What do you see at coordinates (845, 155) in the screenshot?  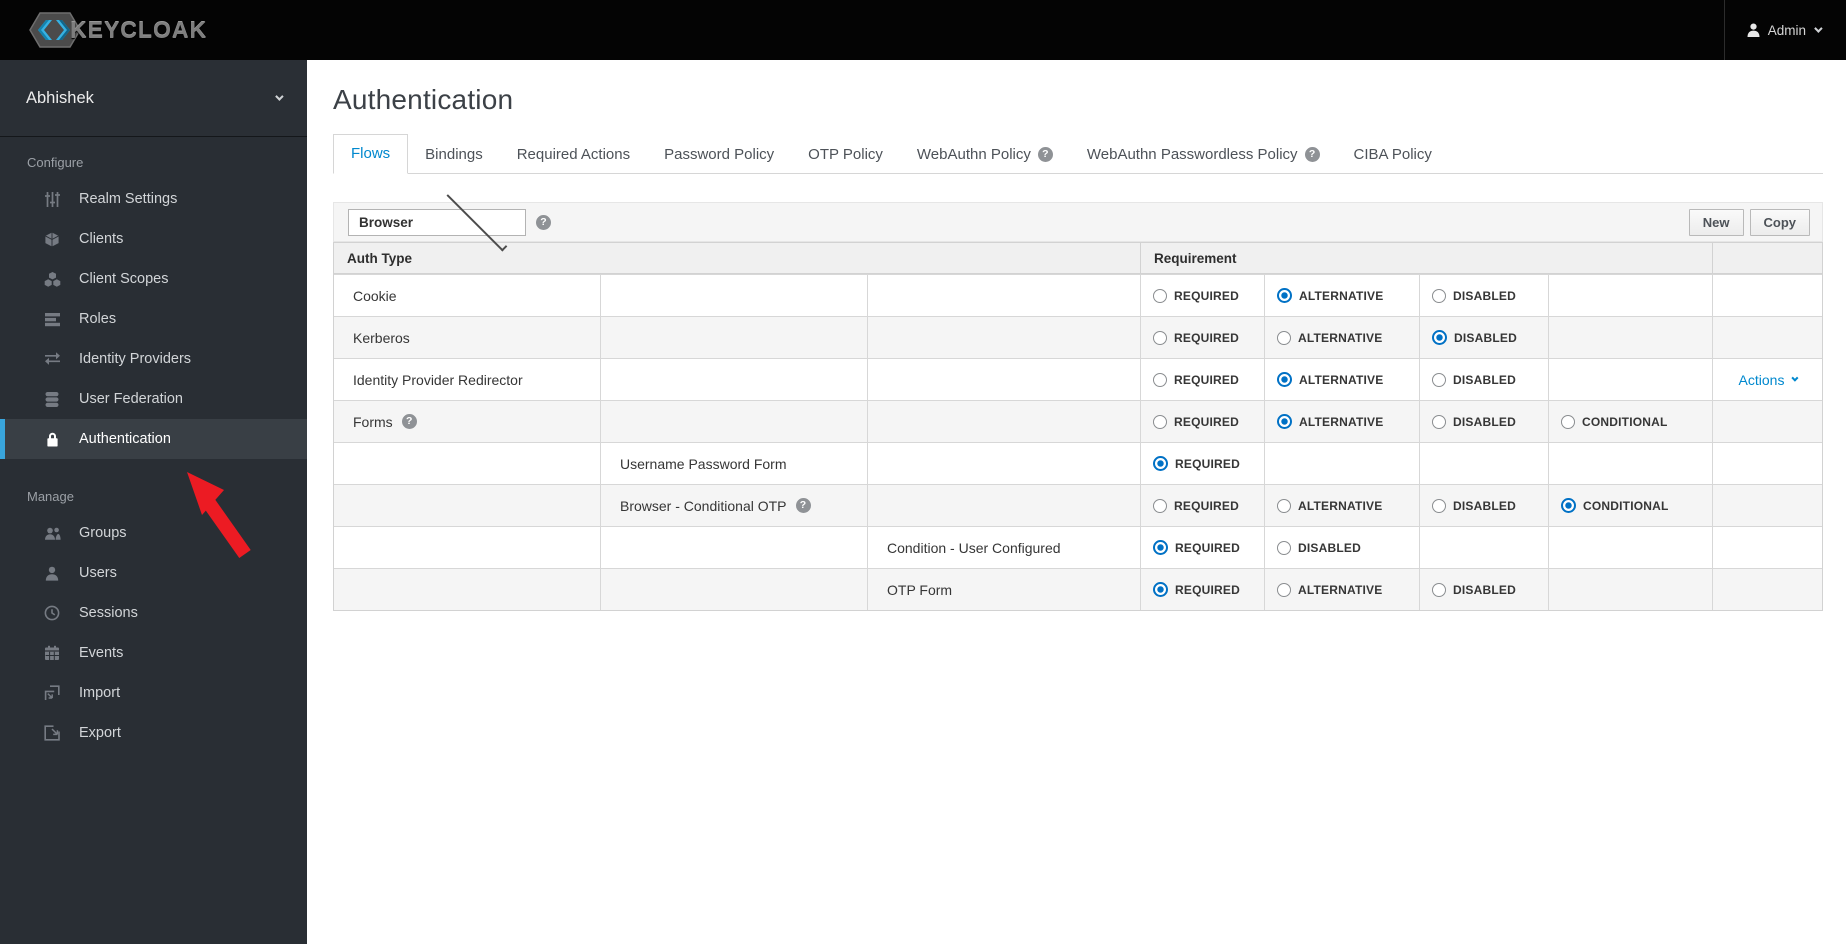 I see `tab-otp-policy: OTP Policy` at bounding box center [845, 155].